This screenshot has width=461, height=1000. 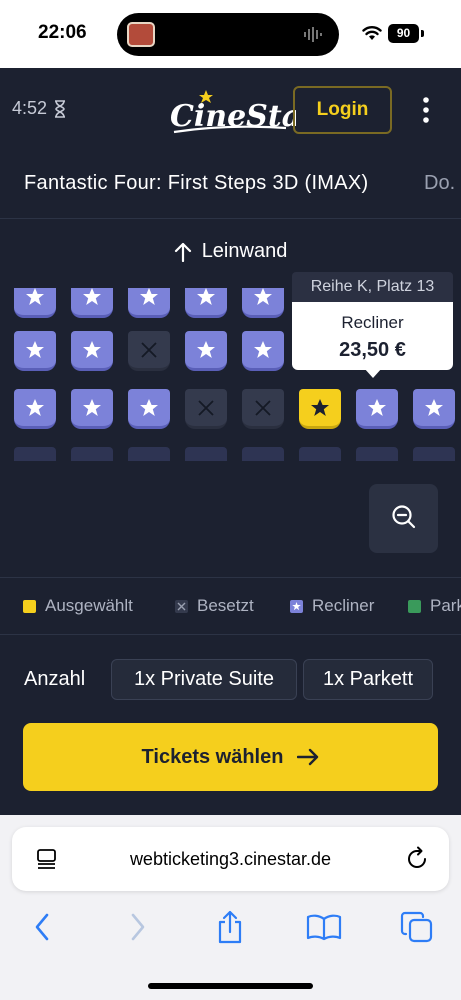 I want to click on hourglass-icon, so click(x=60, y=108).